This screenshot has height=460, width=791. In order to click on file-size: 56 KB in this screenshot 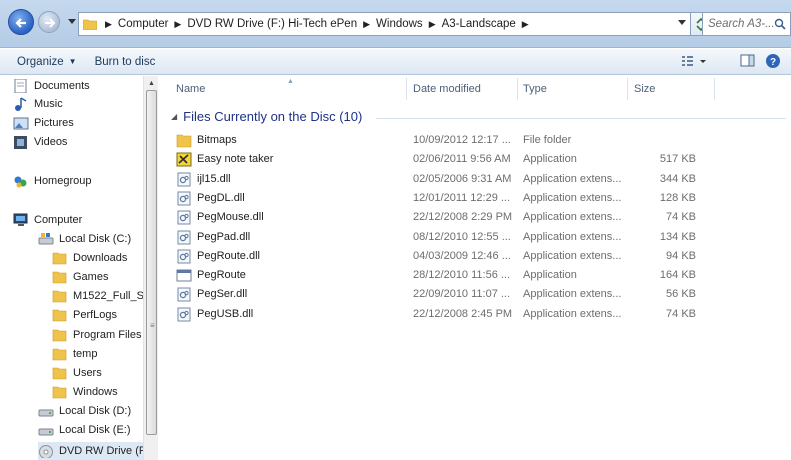, I will do `click(681, 294)`.